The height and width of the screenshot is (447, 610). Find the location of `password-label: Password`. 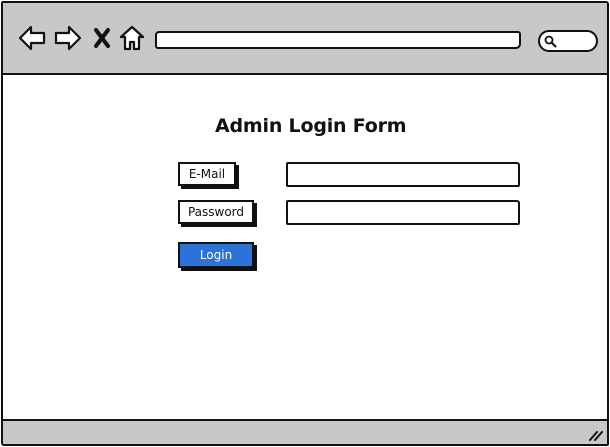

password-label: Password is located at coordinates (216, 212).